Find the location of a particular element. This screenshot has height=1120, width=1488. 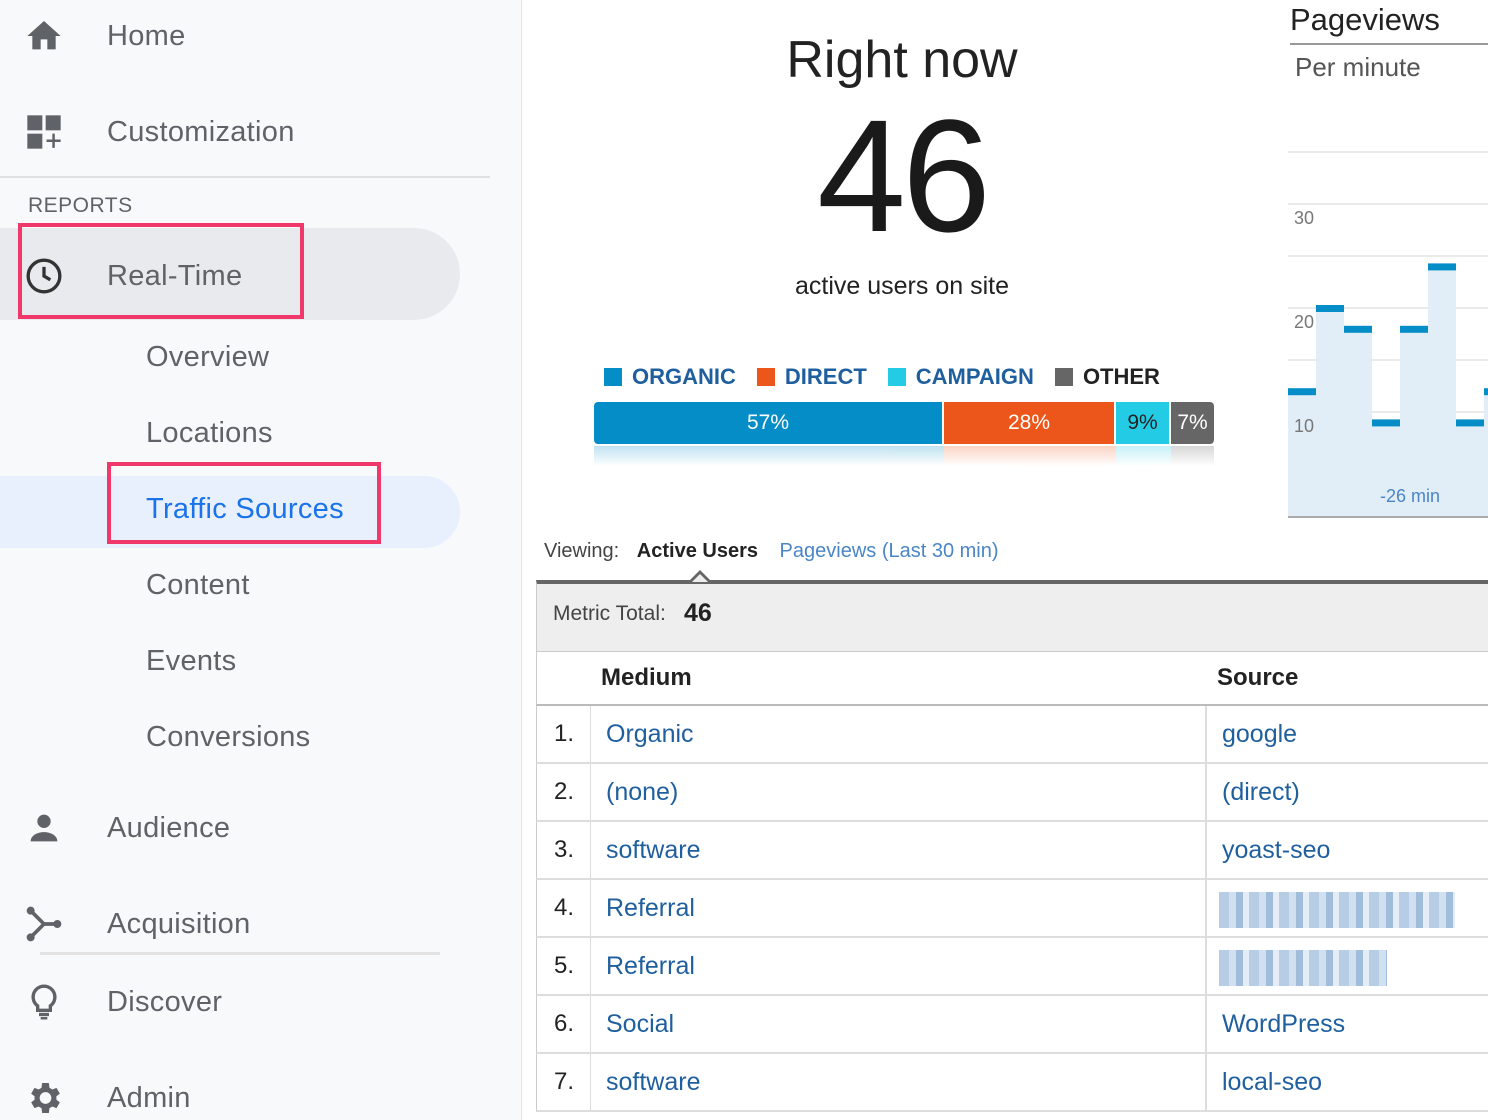

legend-label: DIRECT is located at coordinates (825, 376).